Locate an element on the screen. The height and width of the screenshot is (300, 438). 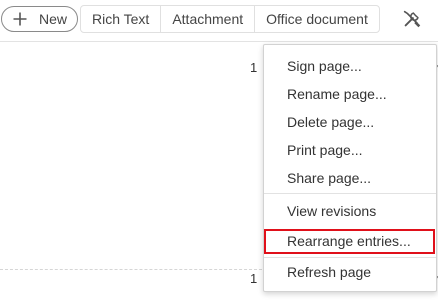
menu-item-refresh-page: Refresh page is located at coordinates (350, 272).